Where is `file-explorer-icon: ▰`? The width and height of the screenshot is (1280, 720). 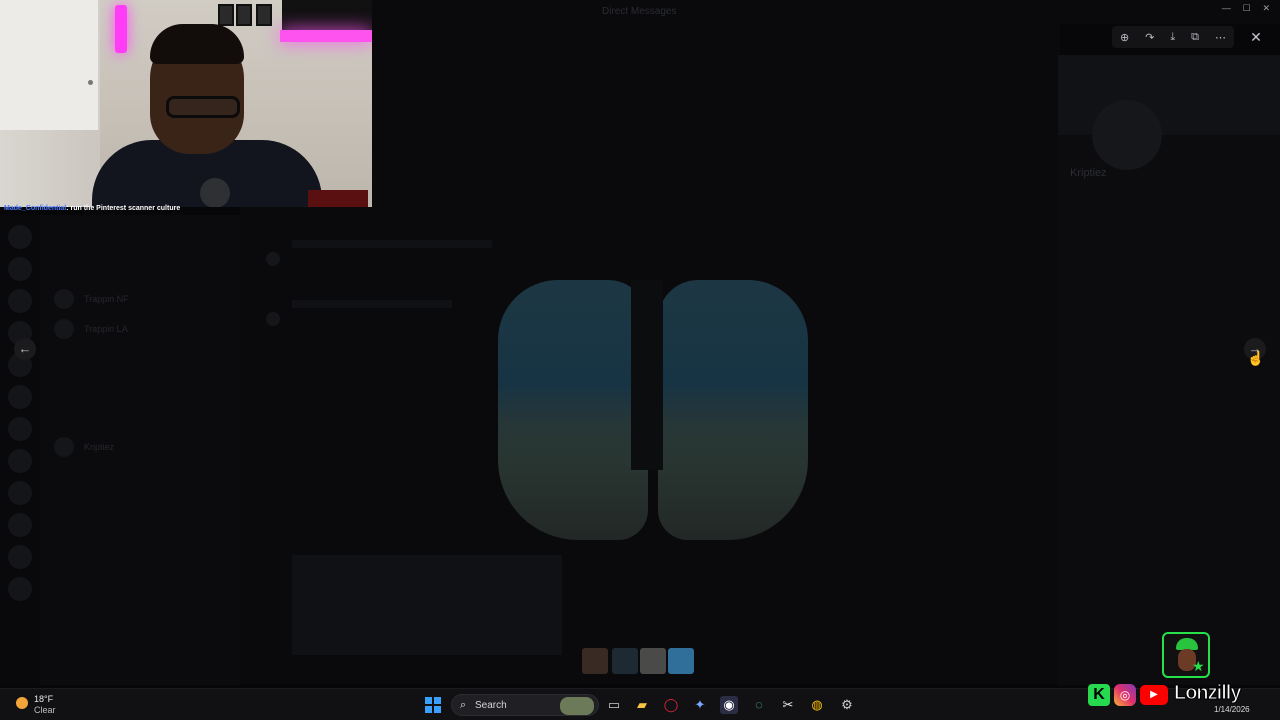
file-explorer-icon: ▰ is located at coordinates (642, 705).